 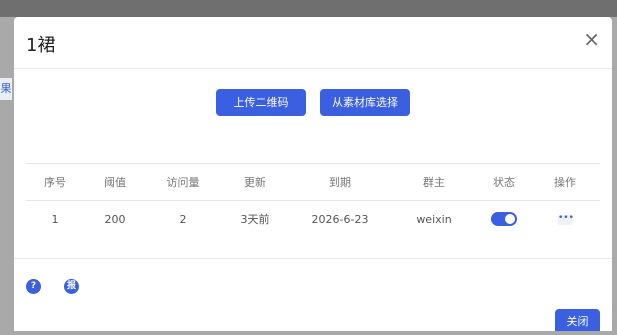 What do you see at coordinates (340, 219) in the screenshot?
I see `cell-expires: 2026-6-23` at bounding box center [340, 219].